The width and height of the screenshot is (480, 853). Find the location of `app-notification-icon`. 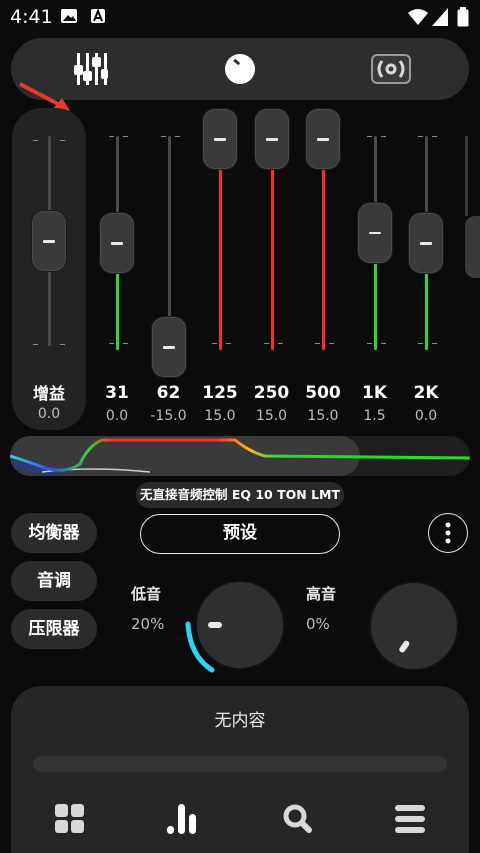

app-notification-icon is located at coordinates (98, 15).